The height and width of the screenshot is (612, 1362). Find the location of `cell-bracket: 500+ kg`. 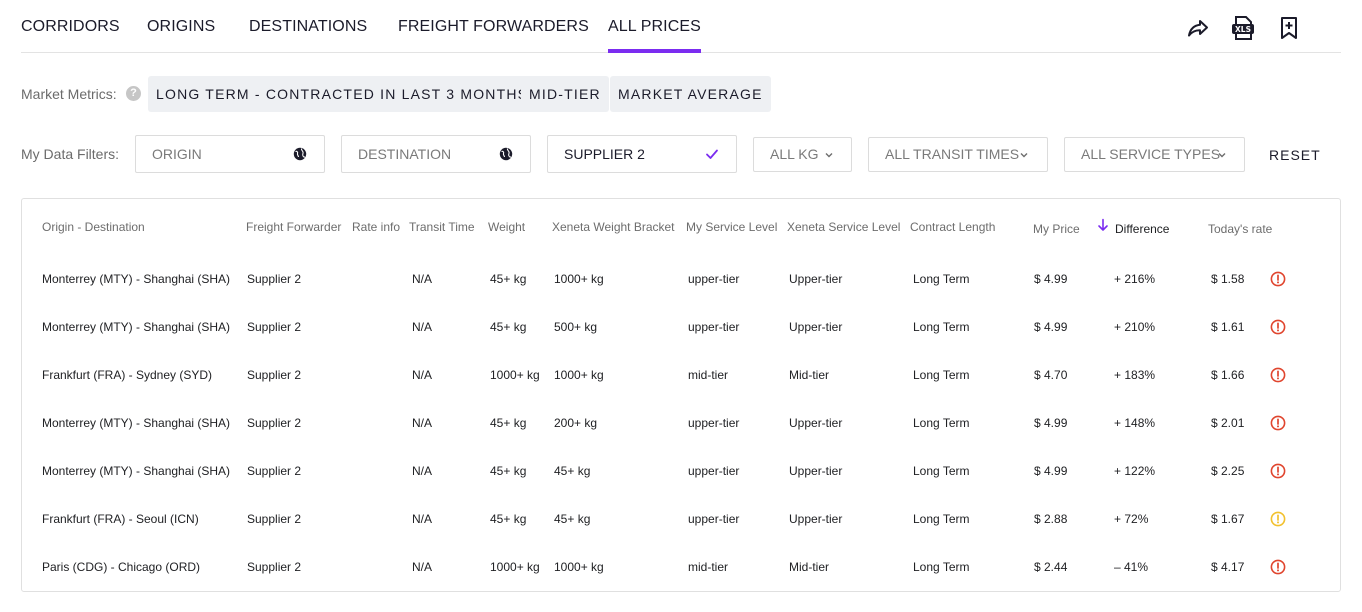

cell-bracket: 500+ kg is located at coordinates (576, 327).